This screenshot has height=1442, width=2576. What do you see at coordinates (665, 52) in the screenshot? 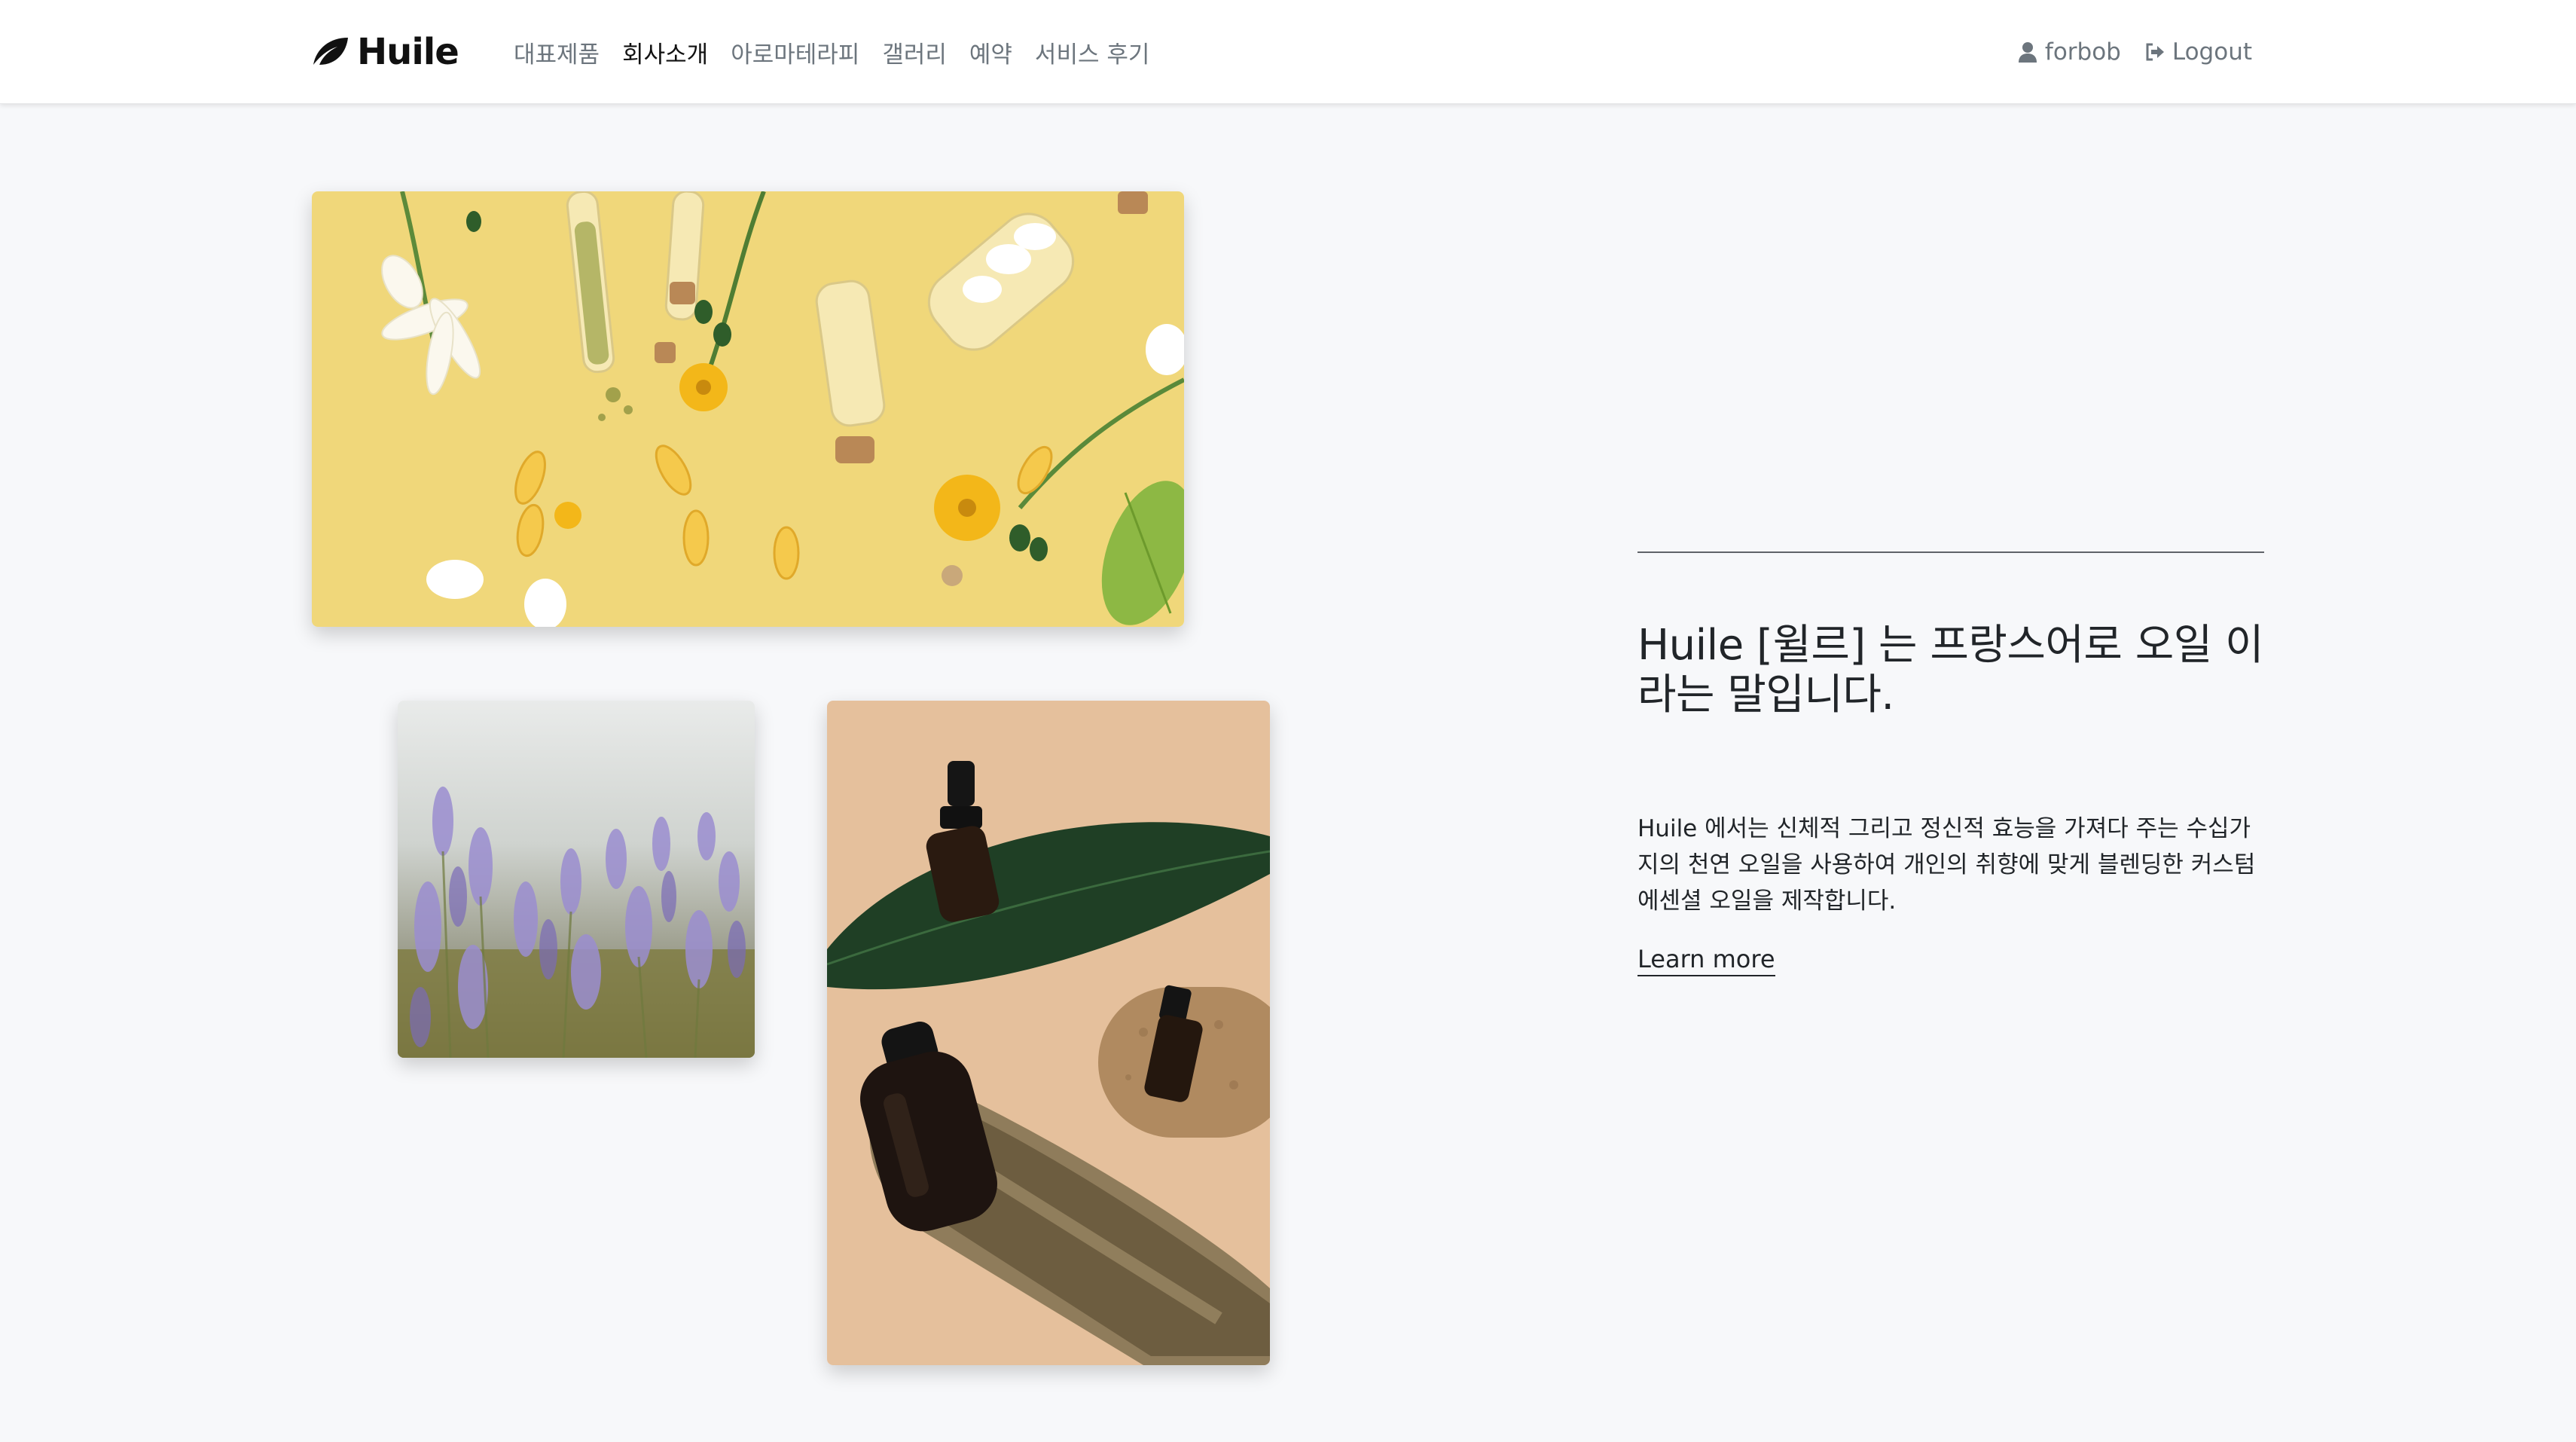
I see `nav-item-about: 회사소개` at bounding box center [665, 52].